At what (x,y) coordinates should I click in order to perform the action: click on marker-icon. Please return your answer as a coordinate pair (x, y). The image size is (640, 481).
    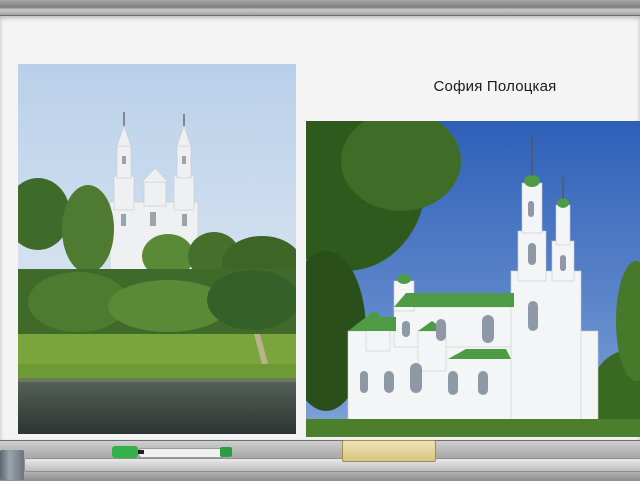
    Looking at the image, I should click on (172, 452).